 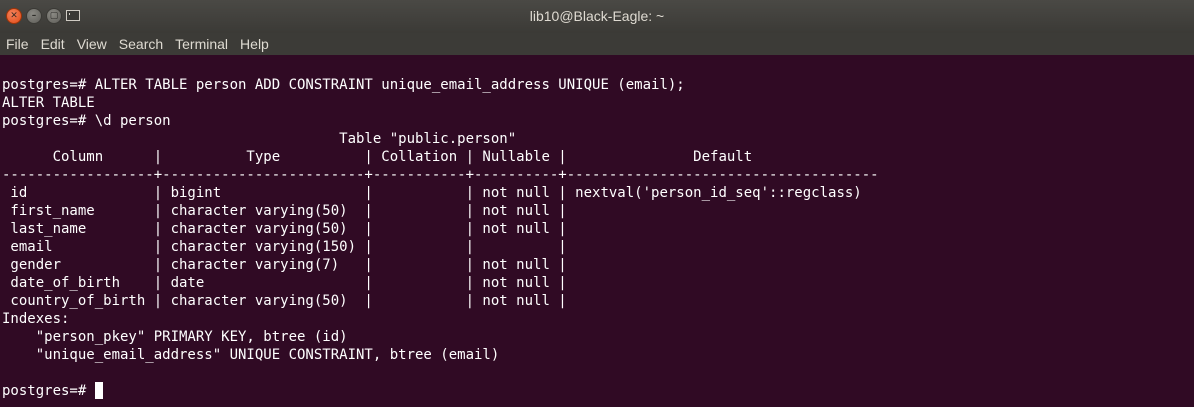 I want to click on menu-edit: Edit, so click(x=53, y=44).